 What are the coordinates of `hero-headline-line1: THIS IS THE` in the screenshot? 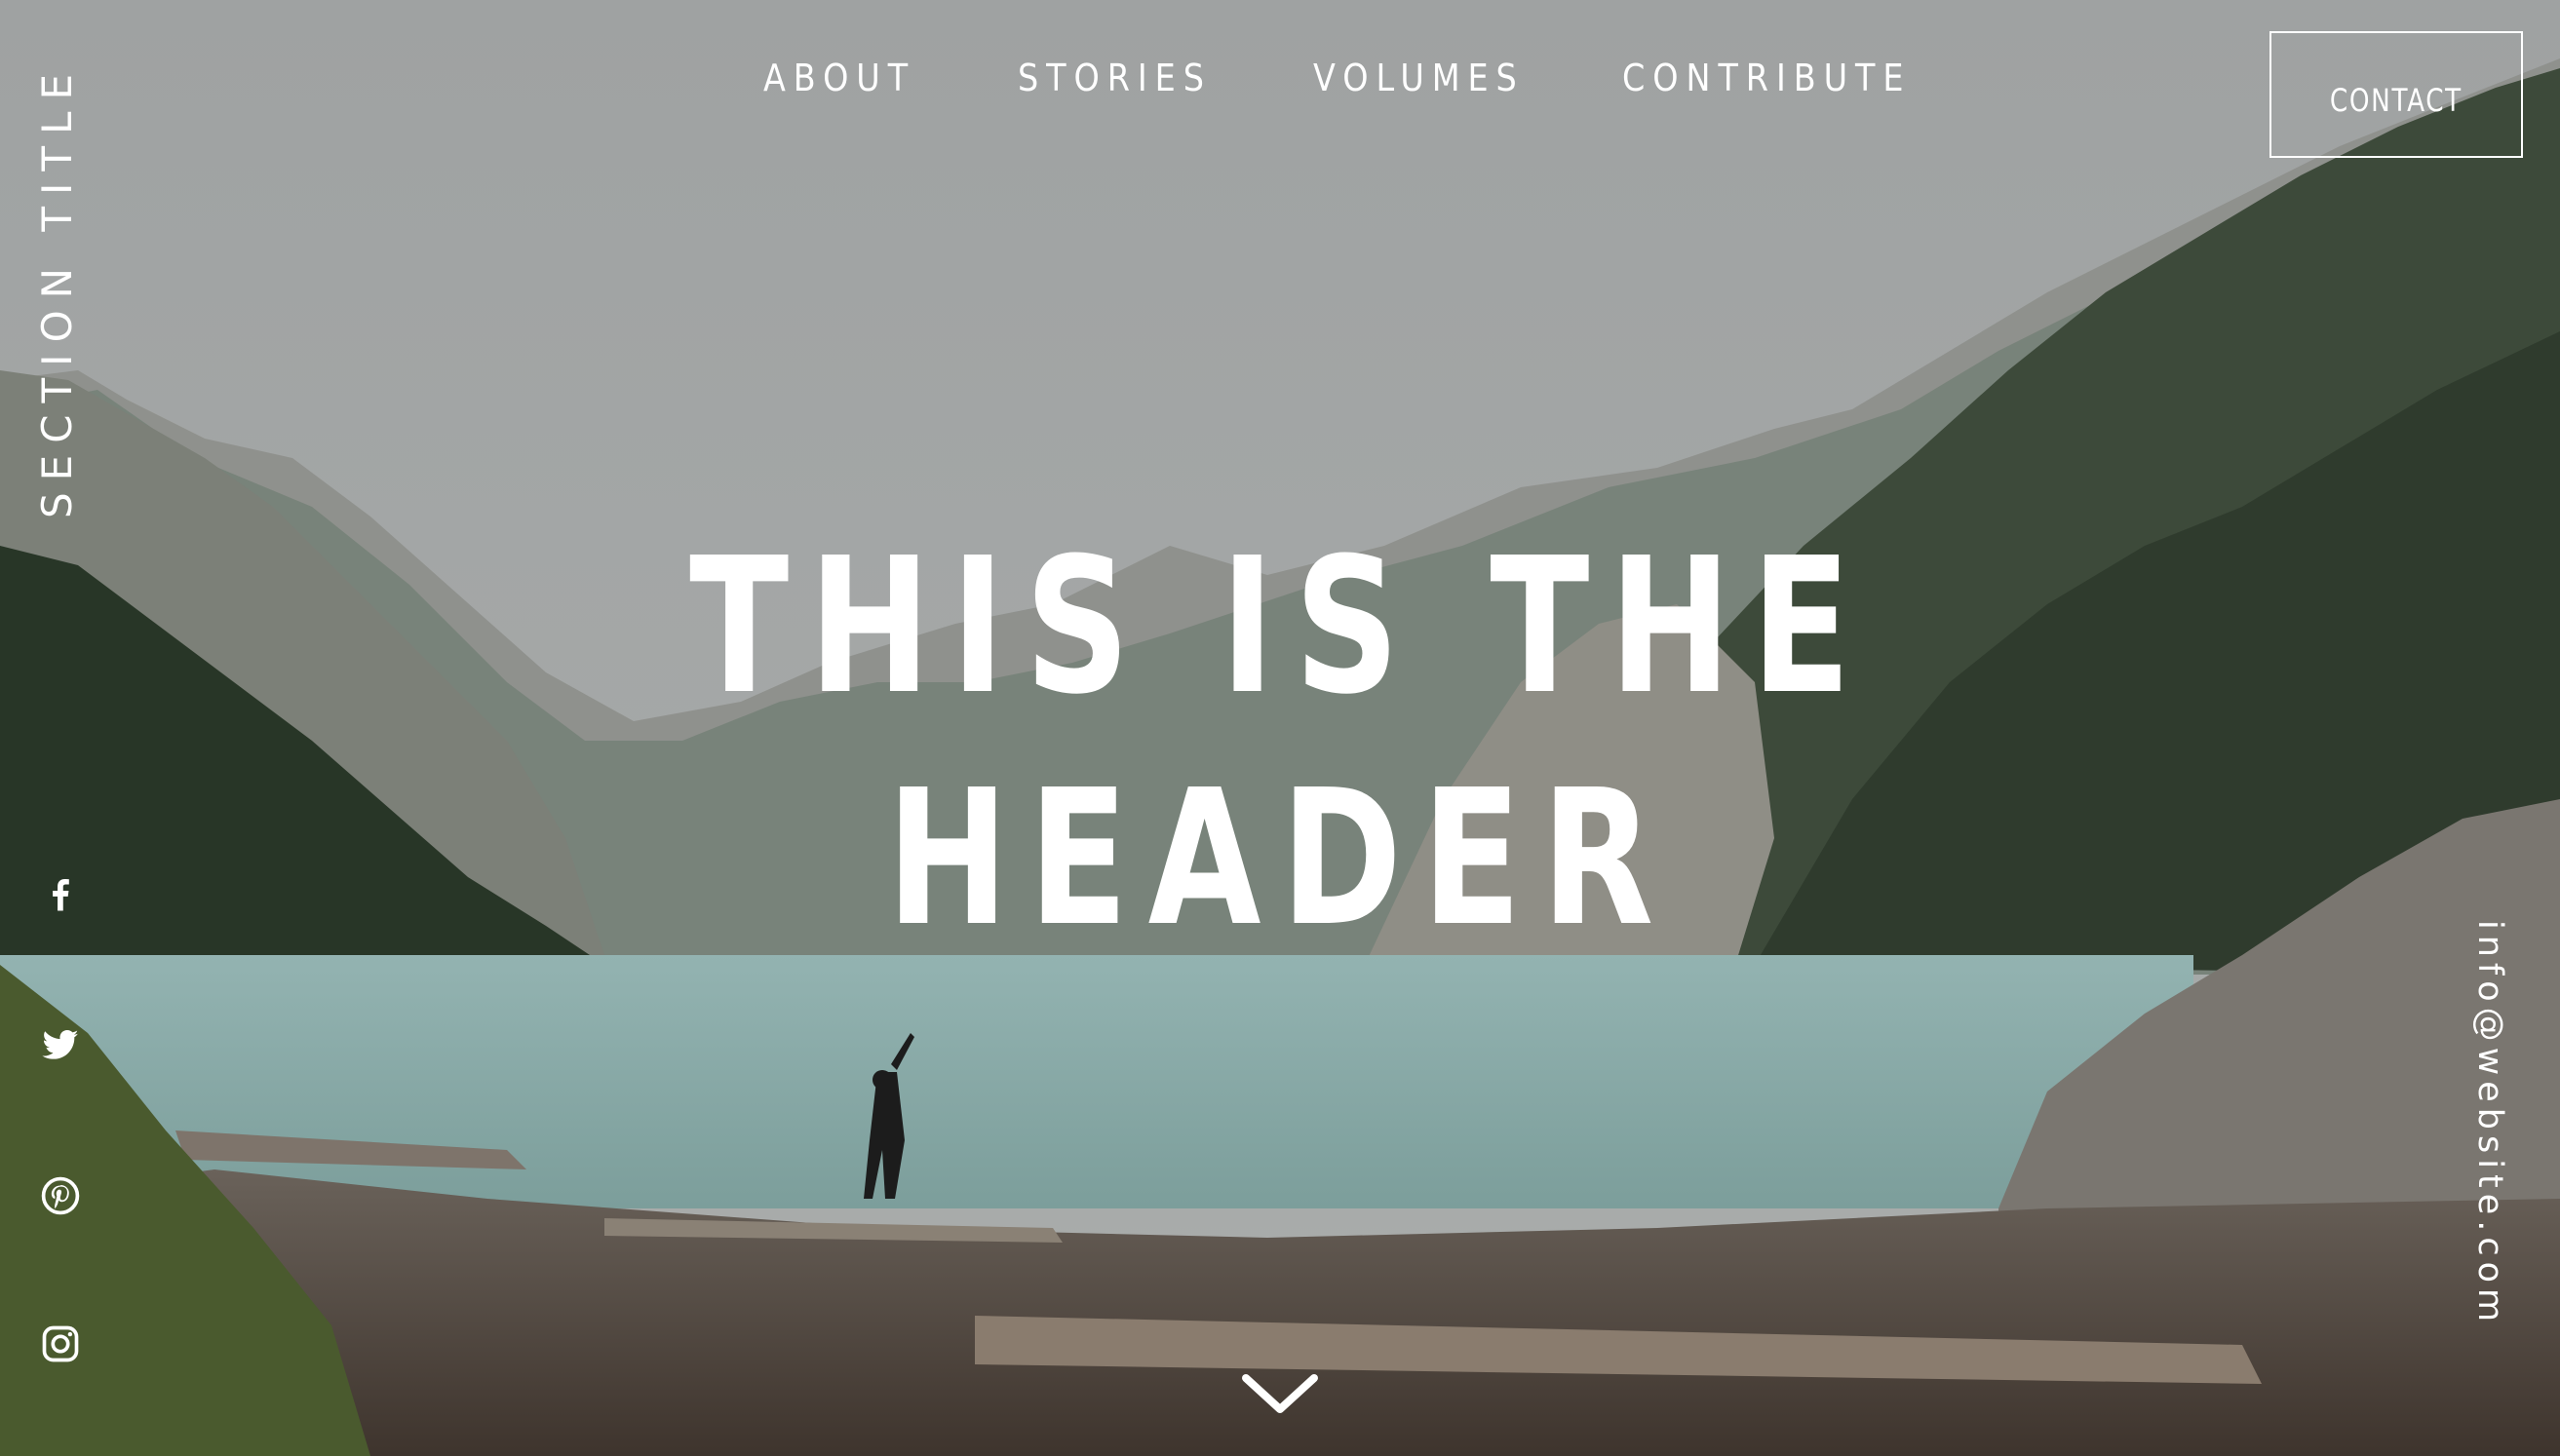 It's located at (1280, 627).